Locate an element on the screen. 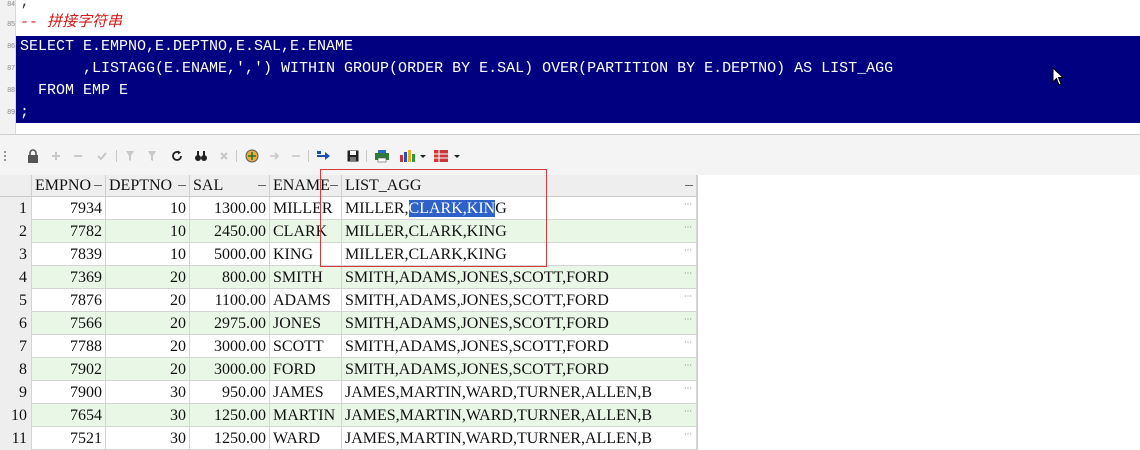 The width and height of the screenshot is (1140, 450). row-number: 6 is located at coordinates (16, 323).